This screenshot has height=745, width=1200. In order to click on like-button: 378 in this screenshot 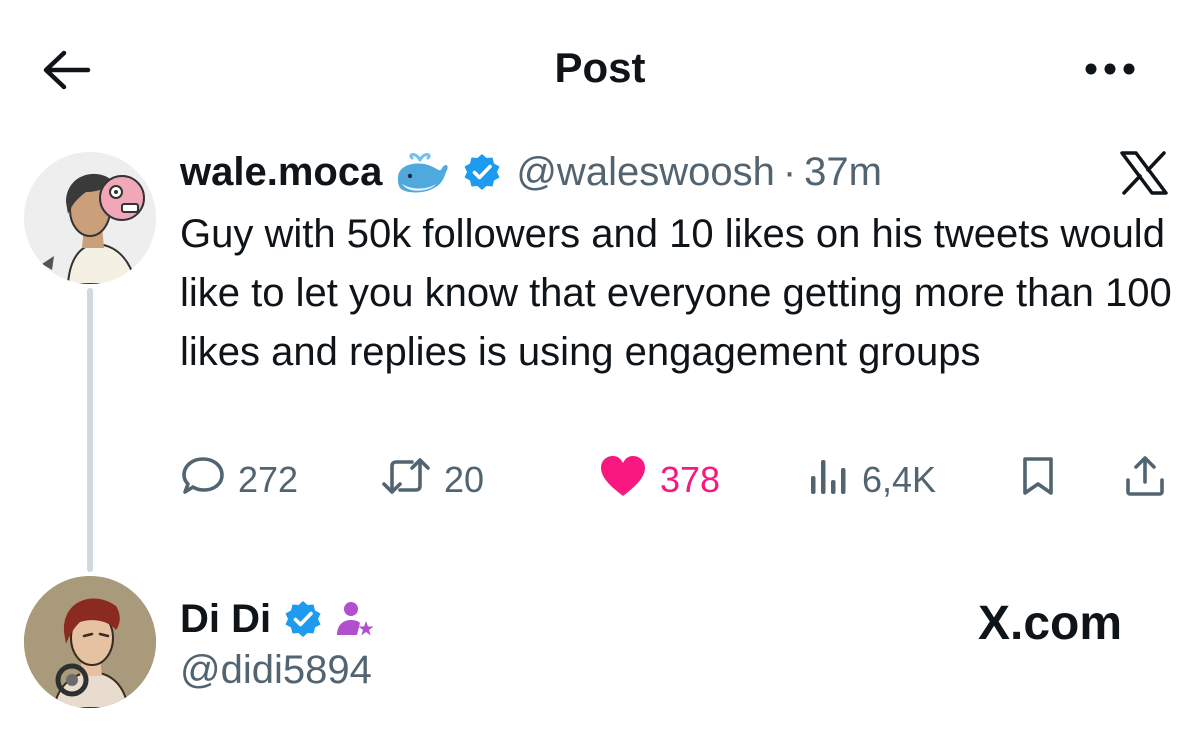, I will do `click(659, 480)`.